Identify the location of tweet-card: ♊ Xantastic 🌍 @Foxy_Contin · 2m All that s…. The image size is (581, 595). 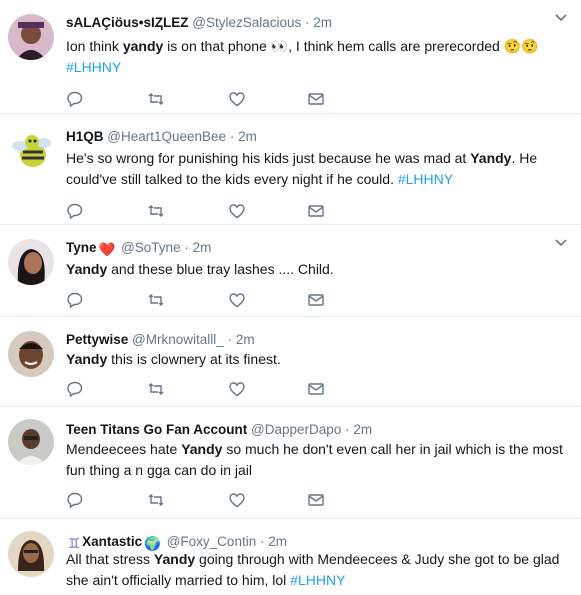
(290, 557).